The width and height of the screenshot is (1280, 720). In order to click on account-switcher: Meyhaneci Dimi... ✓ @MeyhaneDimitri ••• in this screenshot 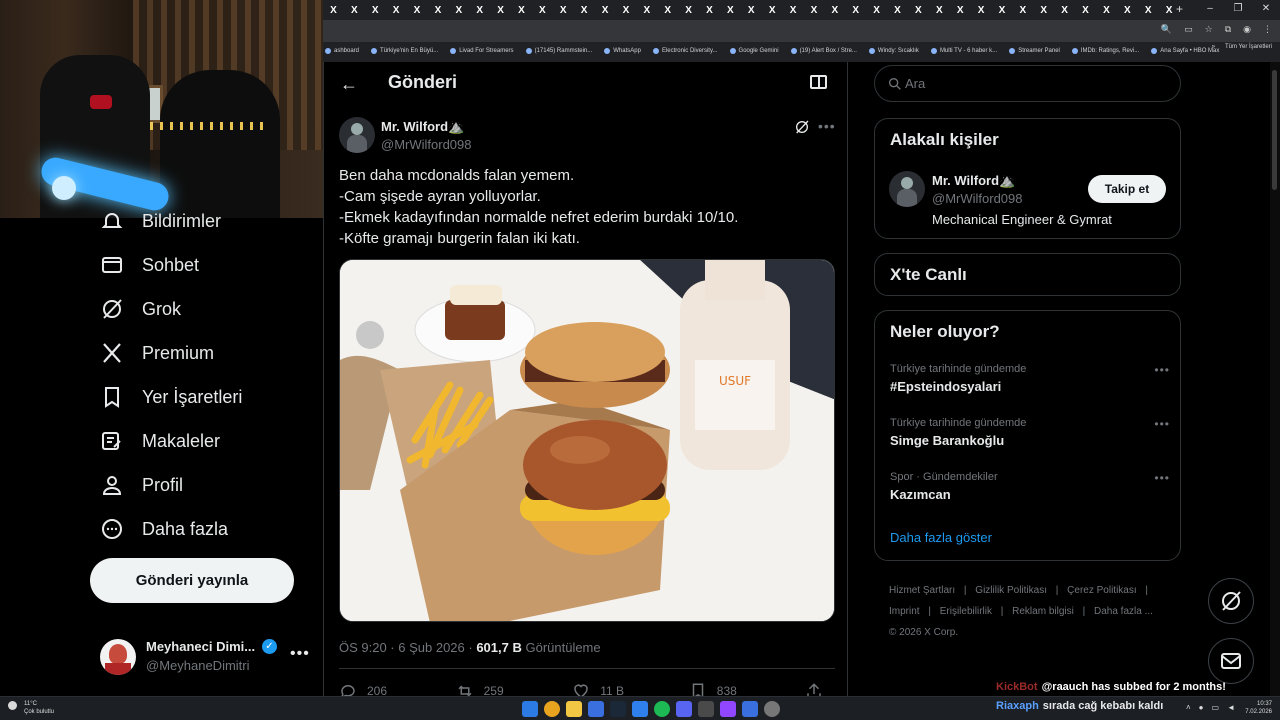, I will do `click(205, 658)`.